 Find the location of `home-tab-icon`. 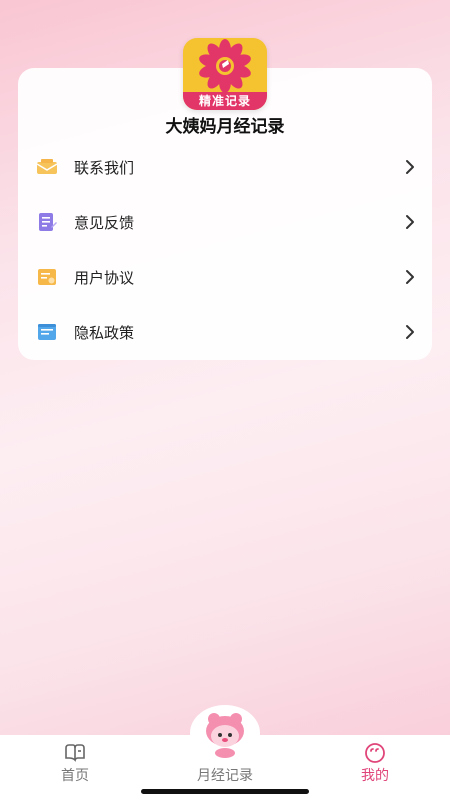

home-tab-icon is located at coordinates (75, 753).